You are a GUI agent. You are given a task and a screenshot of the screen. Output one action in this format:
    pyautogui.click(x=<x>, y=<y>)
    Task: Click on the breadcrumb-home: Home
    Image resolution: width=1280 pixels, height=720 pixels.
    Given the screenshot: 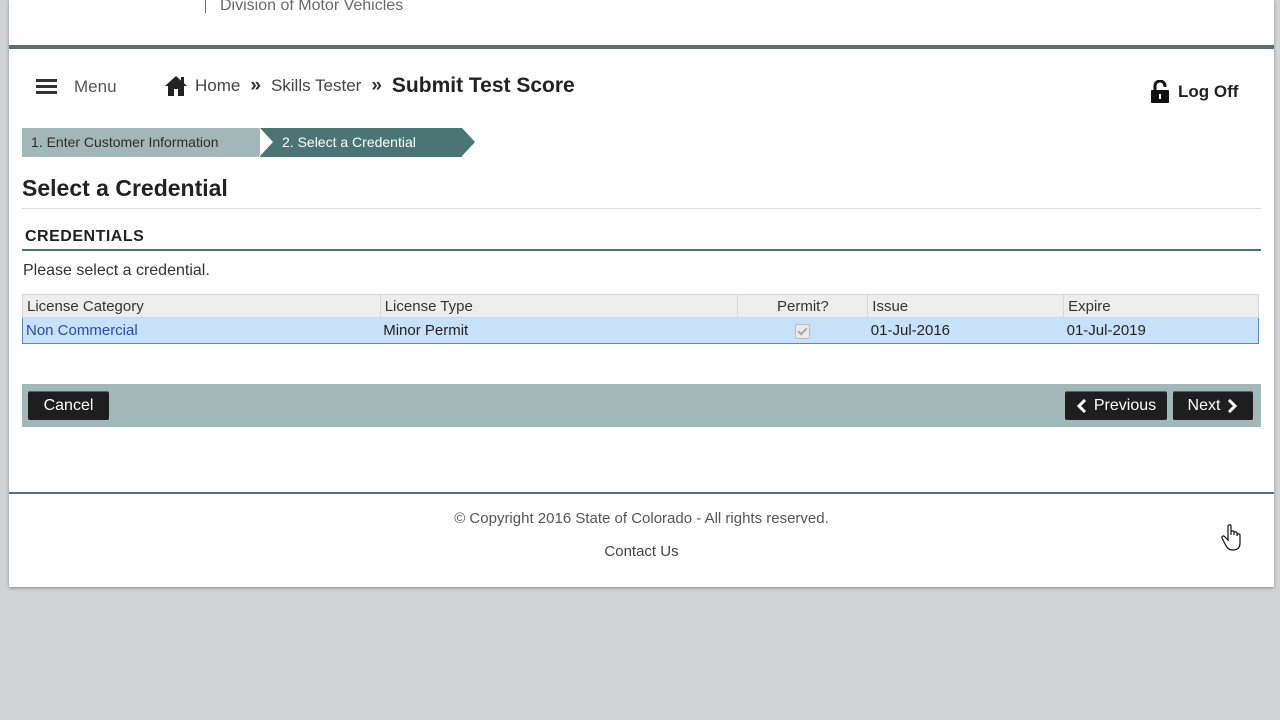 What is the action you would take?
    pyautogui.click(x=217, y=86)
    